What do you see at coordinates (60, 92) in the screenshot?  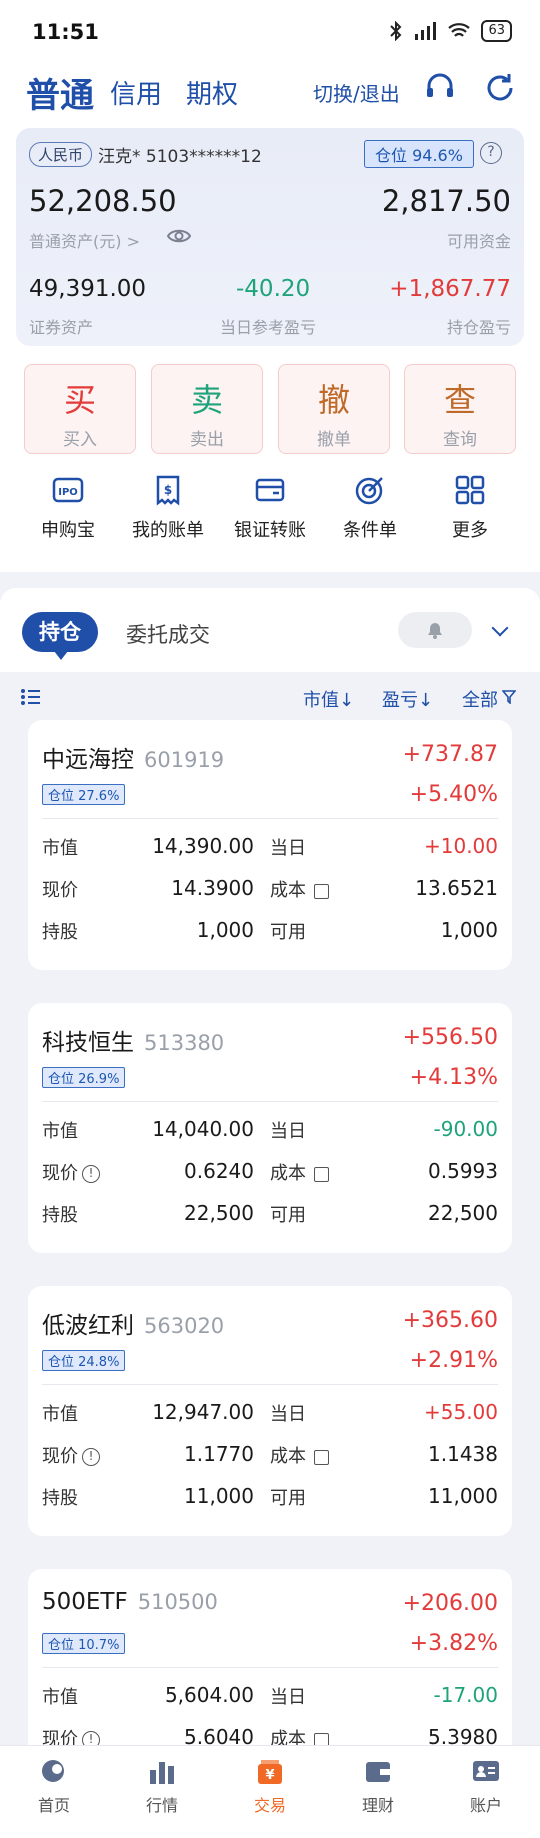 I see `tab-normal: 普通` at bounding box center [60, 92].